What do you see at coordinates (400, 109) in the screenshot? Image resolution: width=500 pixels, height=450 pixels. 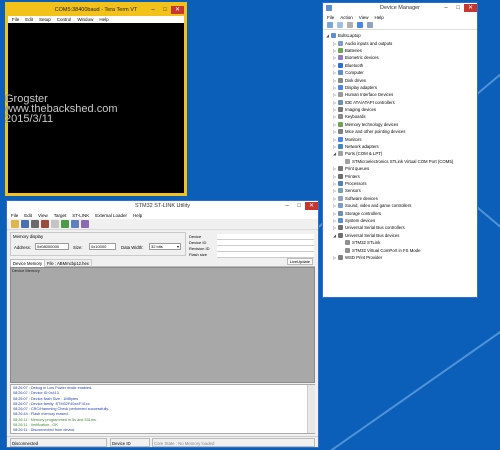 I see `tree-category-item: ▷ Imaging devices` at bounding box center [400, 109].